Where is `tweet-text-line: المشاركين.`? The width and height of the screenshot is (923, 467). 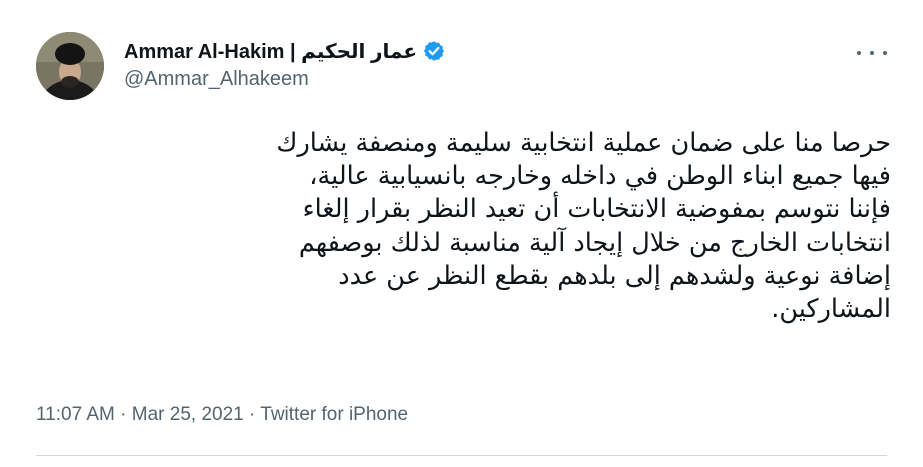 tweet-text-line: المشاركين. is located at coordinates (831, 309).